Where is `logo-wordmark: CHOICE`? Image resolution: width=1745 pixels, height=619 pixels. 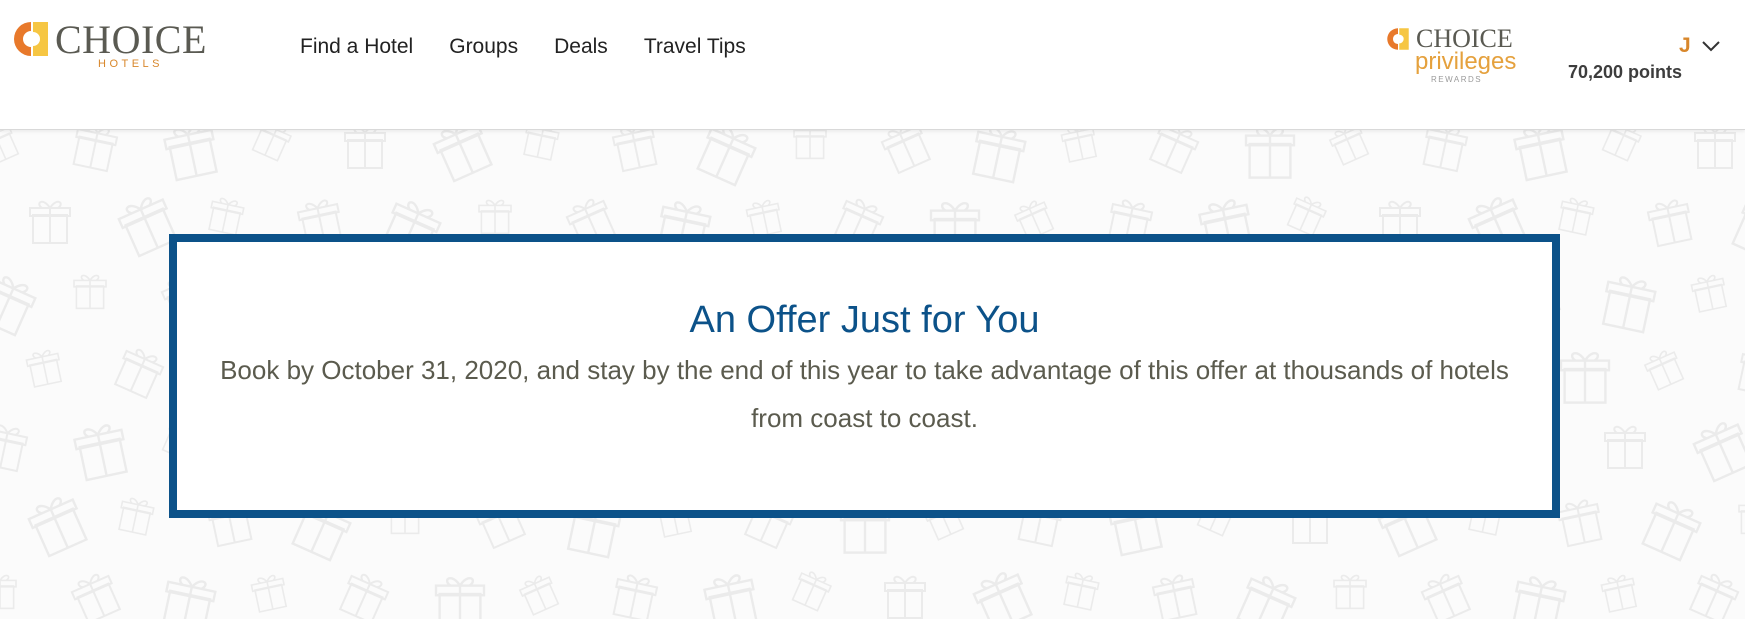 logo-wordmark: CHOICE is located at coordinates (131, 39).